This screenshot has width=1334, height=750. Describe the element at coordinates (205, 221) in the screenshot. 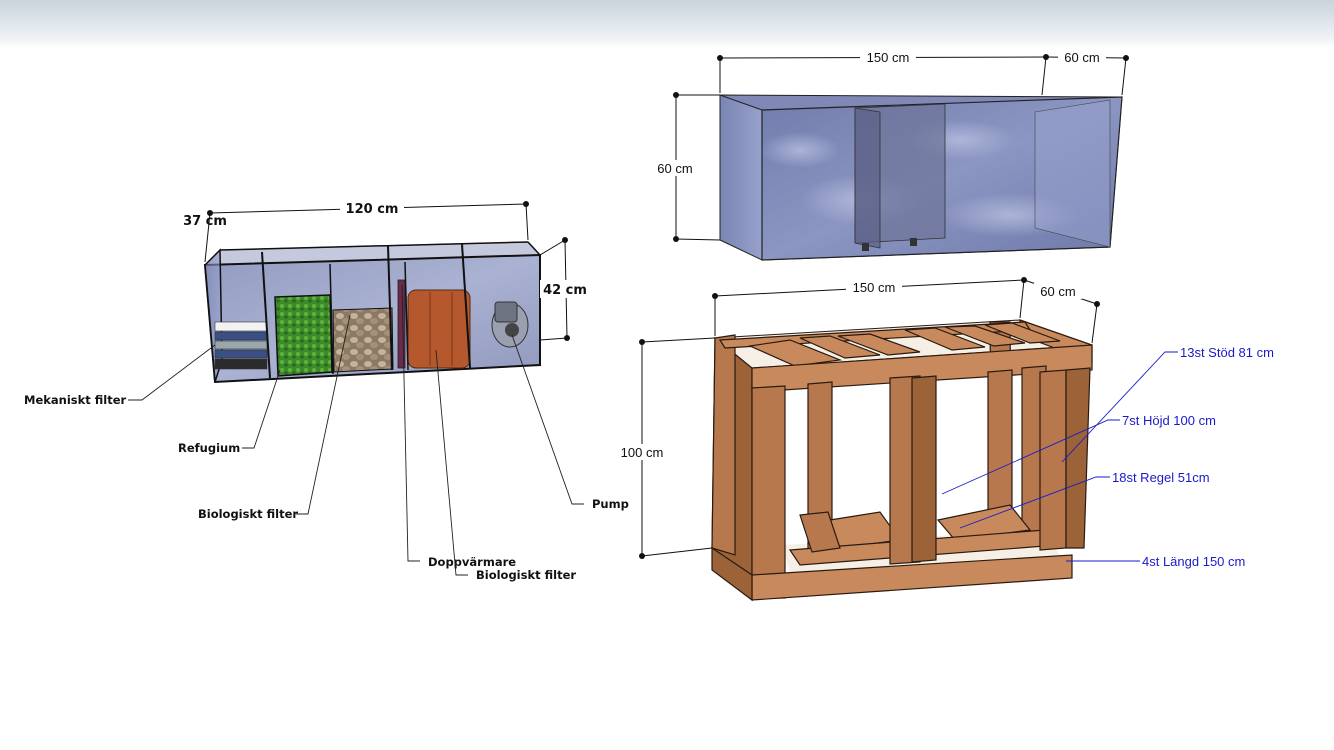

I see `sump-depth-label: 37 cm` at that location.